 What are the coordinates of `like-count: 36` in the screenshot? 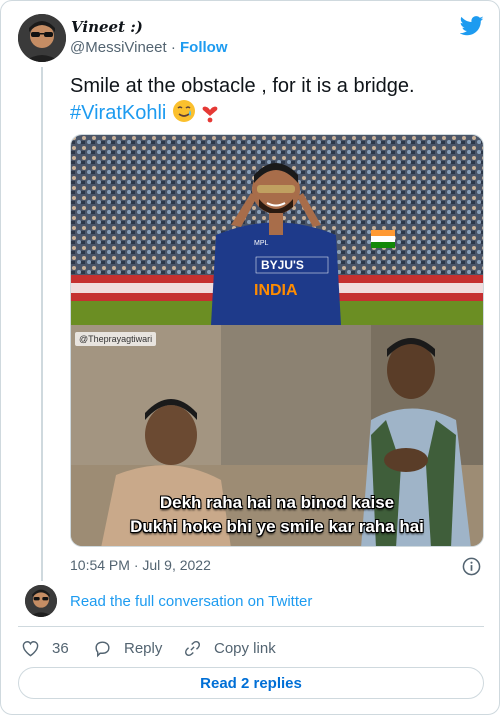 It's located at (60, 648).